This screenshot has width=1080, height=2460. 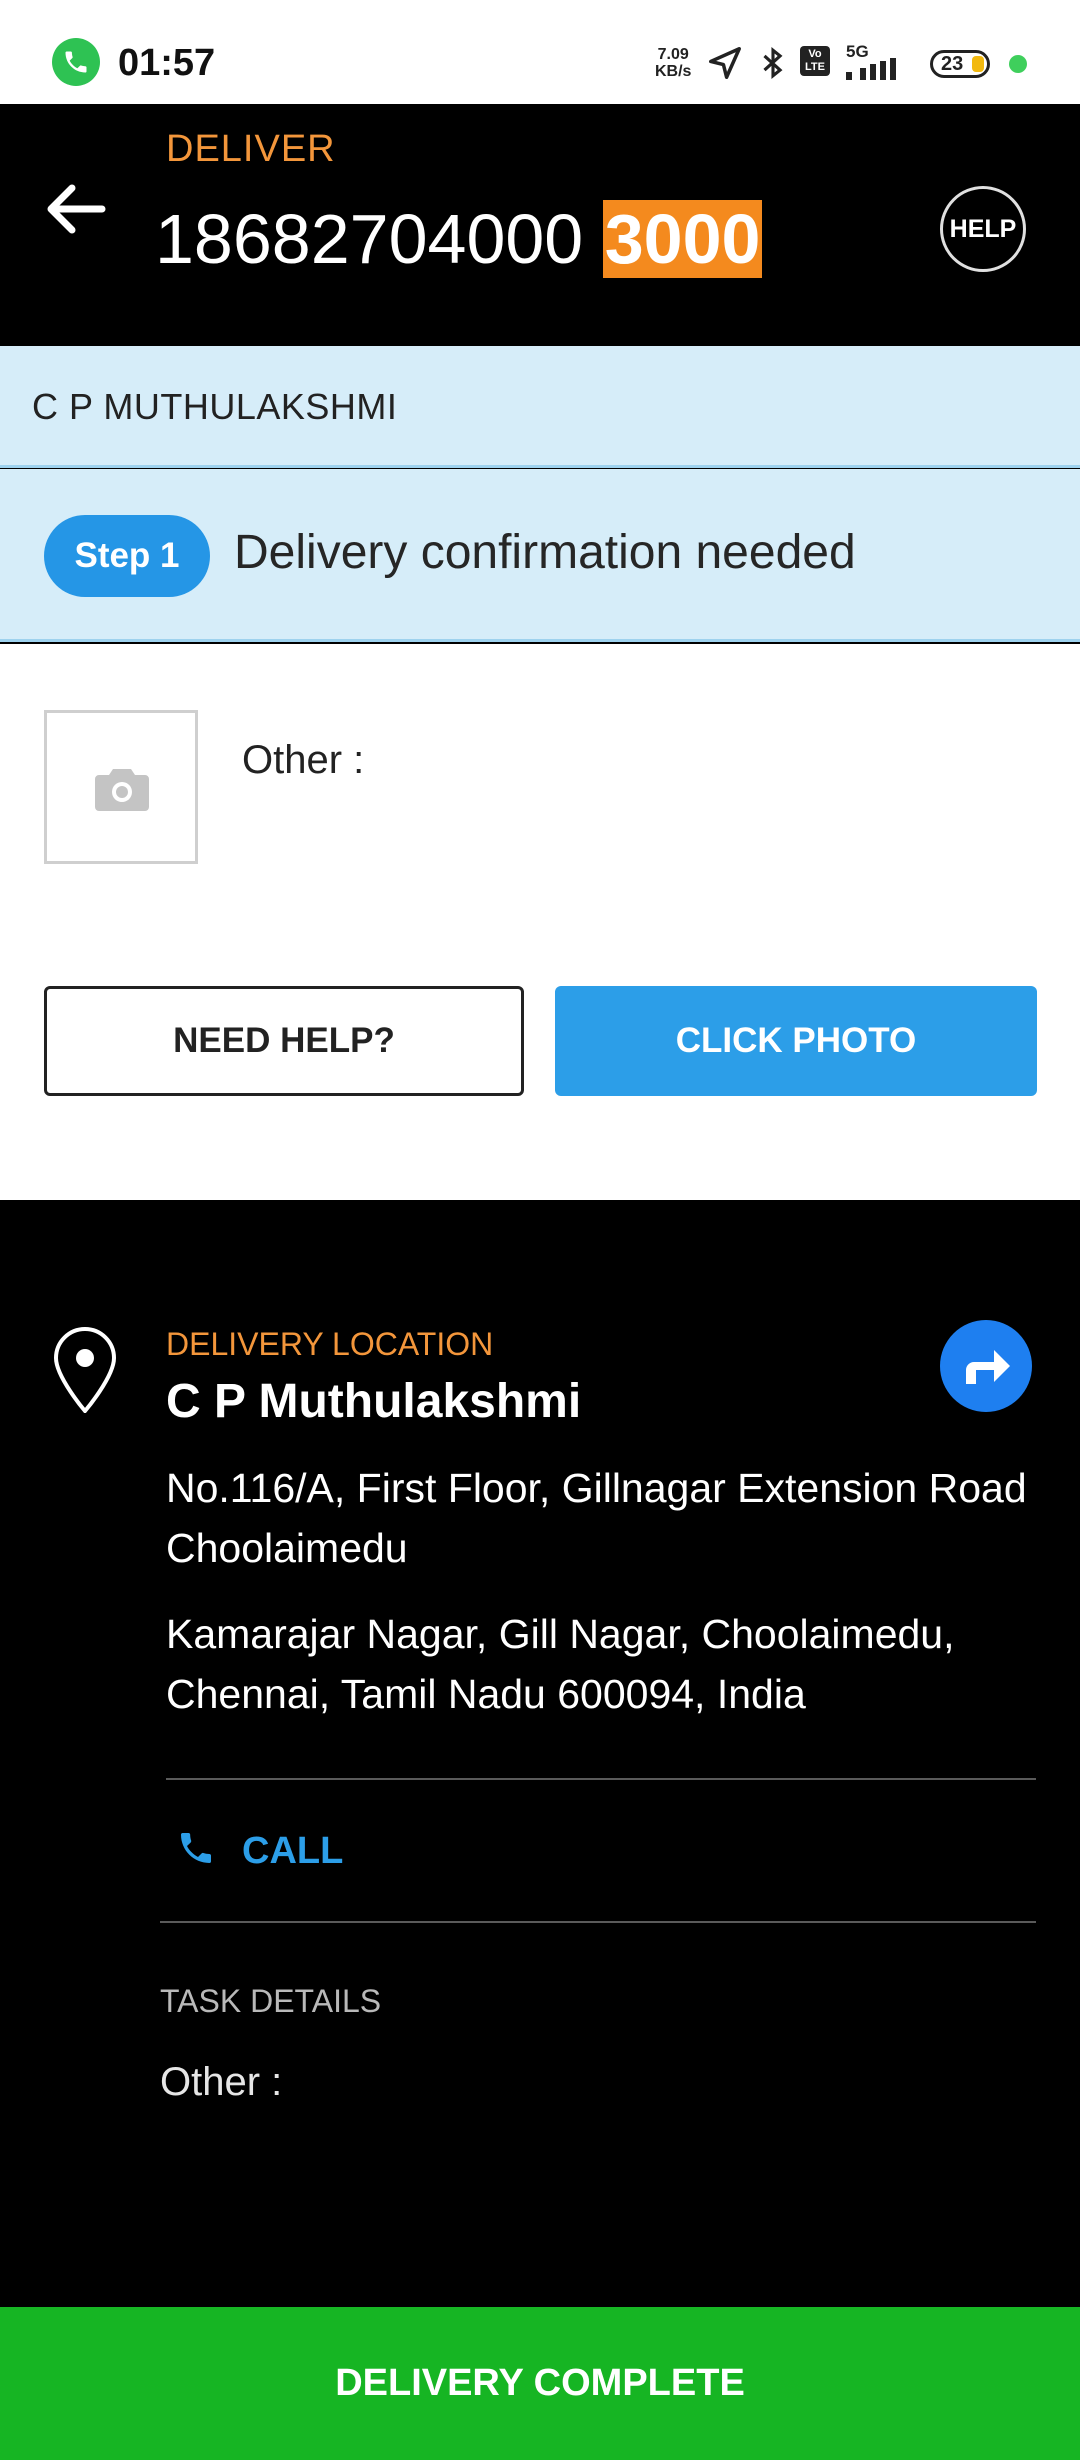 What do you see at coordinates (540, 52) in the screenshot?
I see `status-bar: 01:57 7.09 KB/s Vo LTE 5G 23` at bounding box center [540, 52].